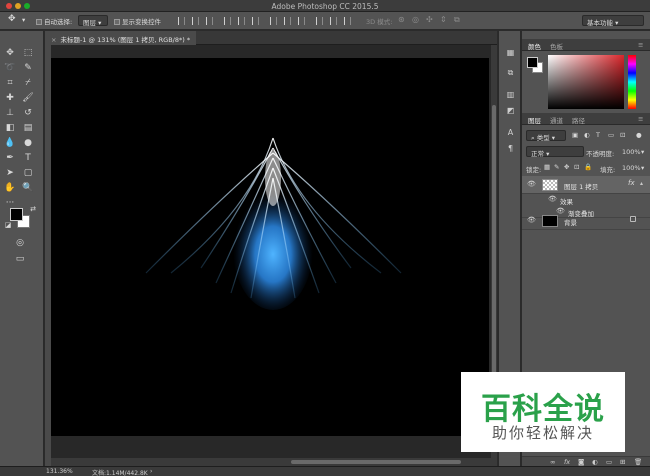  Describe the element at coordinates (586, 82) in the screenshot. I see `color-picker-field` at that location.